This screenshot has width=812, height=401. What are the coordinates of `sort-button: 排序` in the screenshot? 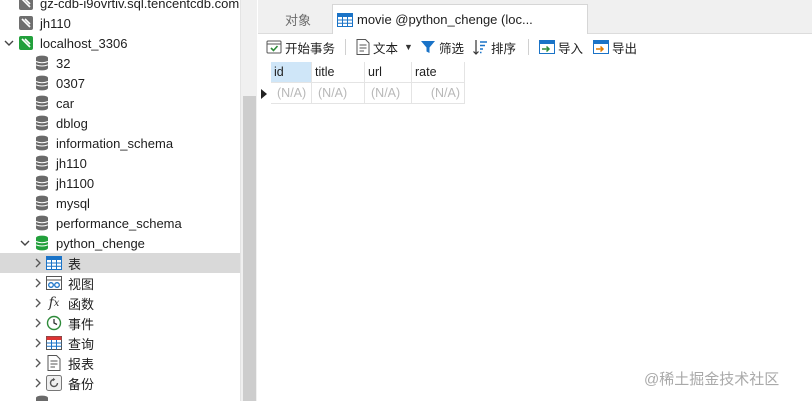 It's located at (494, 47).